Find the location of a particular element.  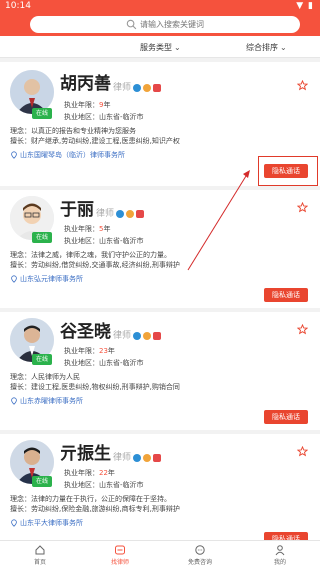

highlight-box is located at coordinates (288, 171).